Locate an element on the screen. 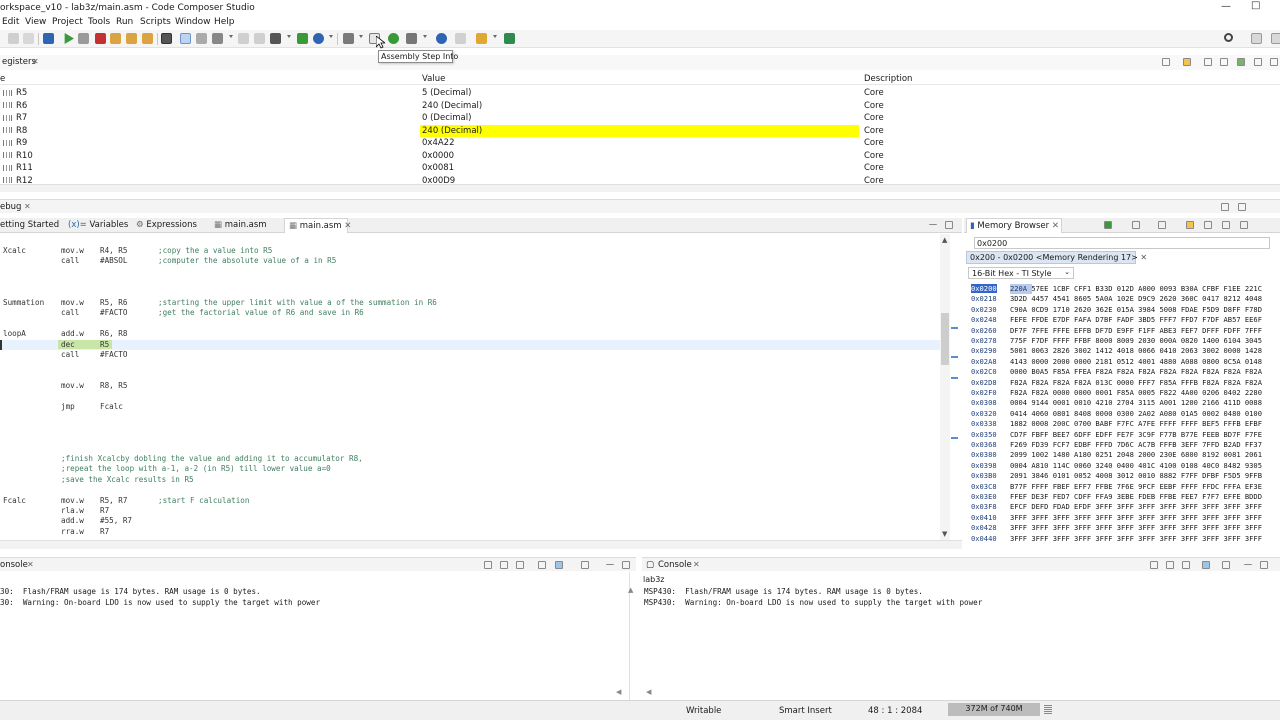 Image resolution: width=1280 pixels, height=720 pixels. register-value: 0 (Decimal) is located at coordinates (639, 118).